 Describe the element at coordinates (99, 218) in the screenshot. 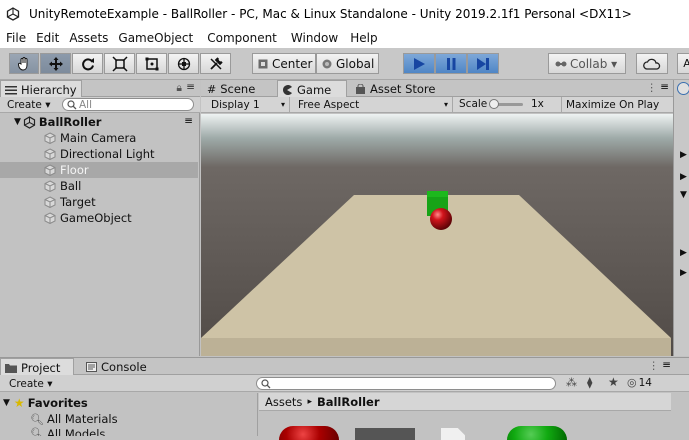

I see `hierarchy-item: GameObject` at that location.